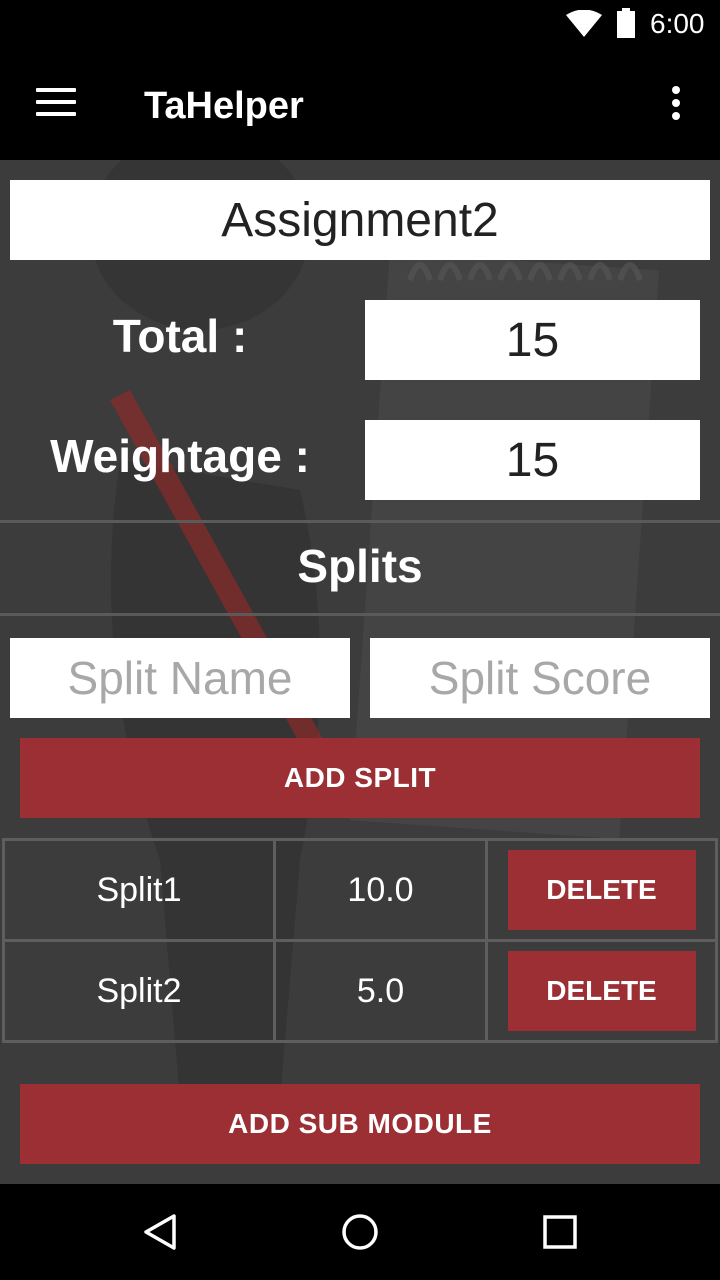 The width and height of the screenshot is (720, 1280). Describe the element at coordinates (180, 336) in the screenshot. I see `total-label: Total :` at that location.